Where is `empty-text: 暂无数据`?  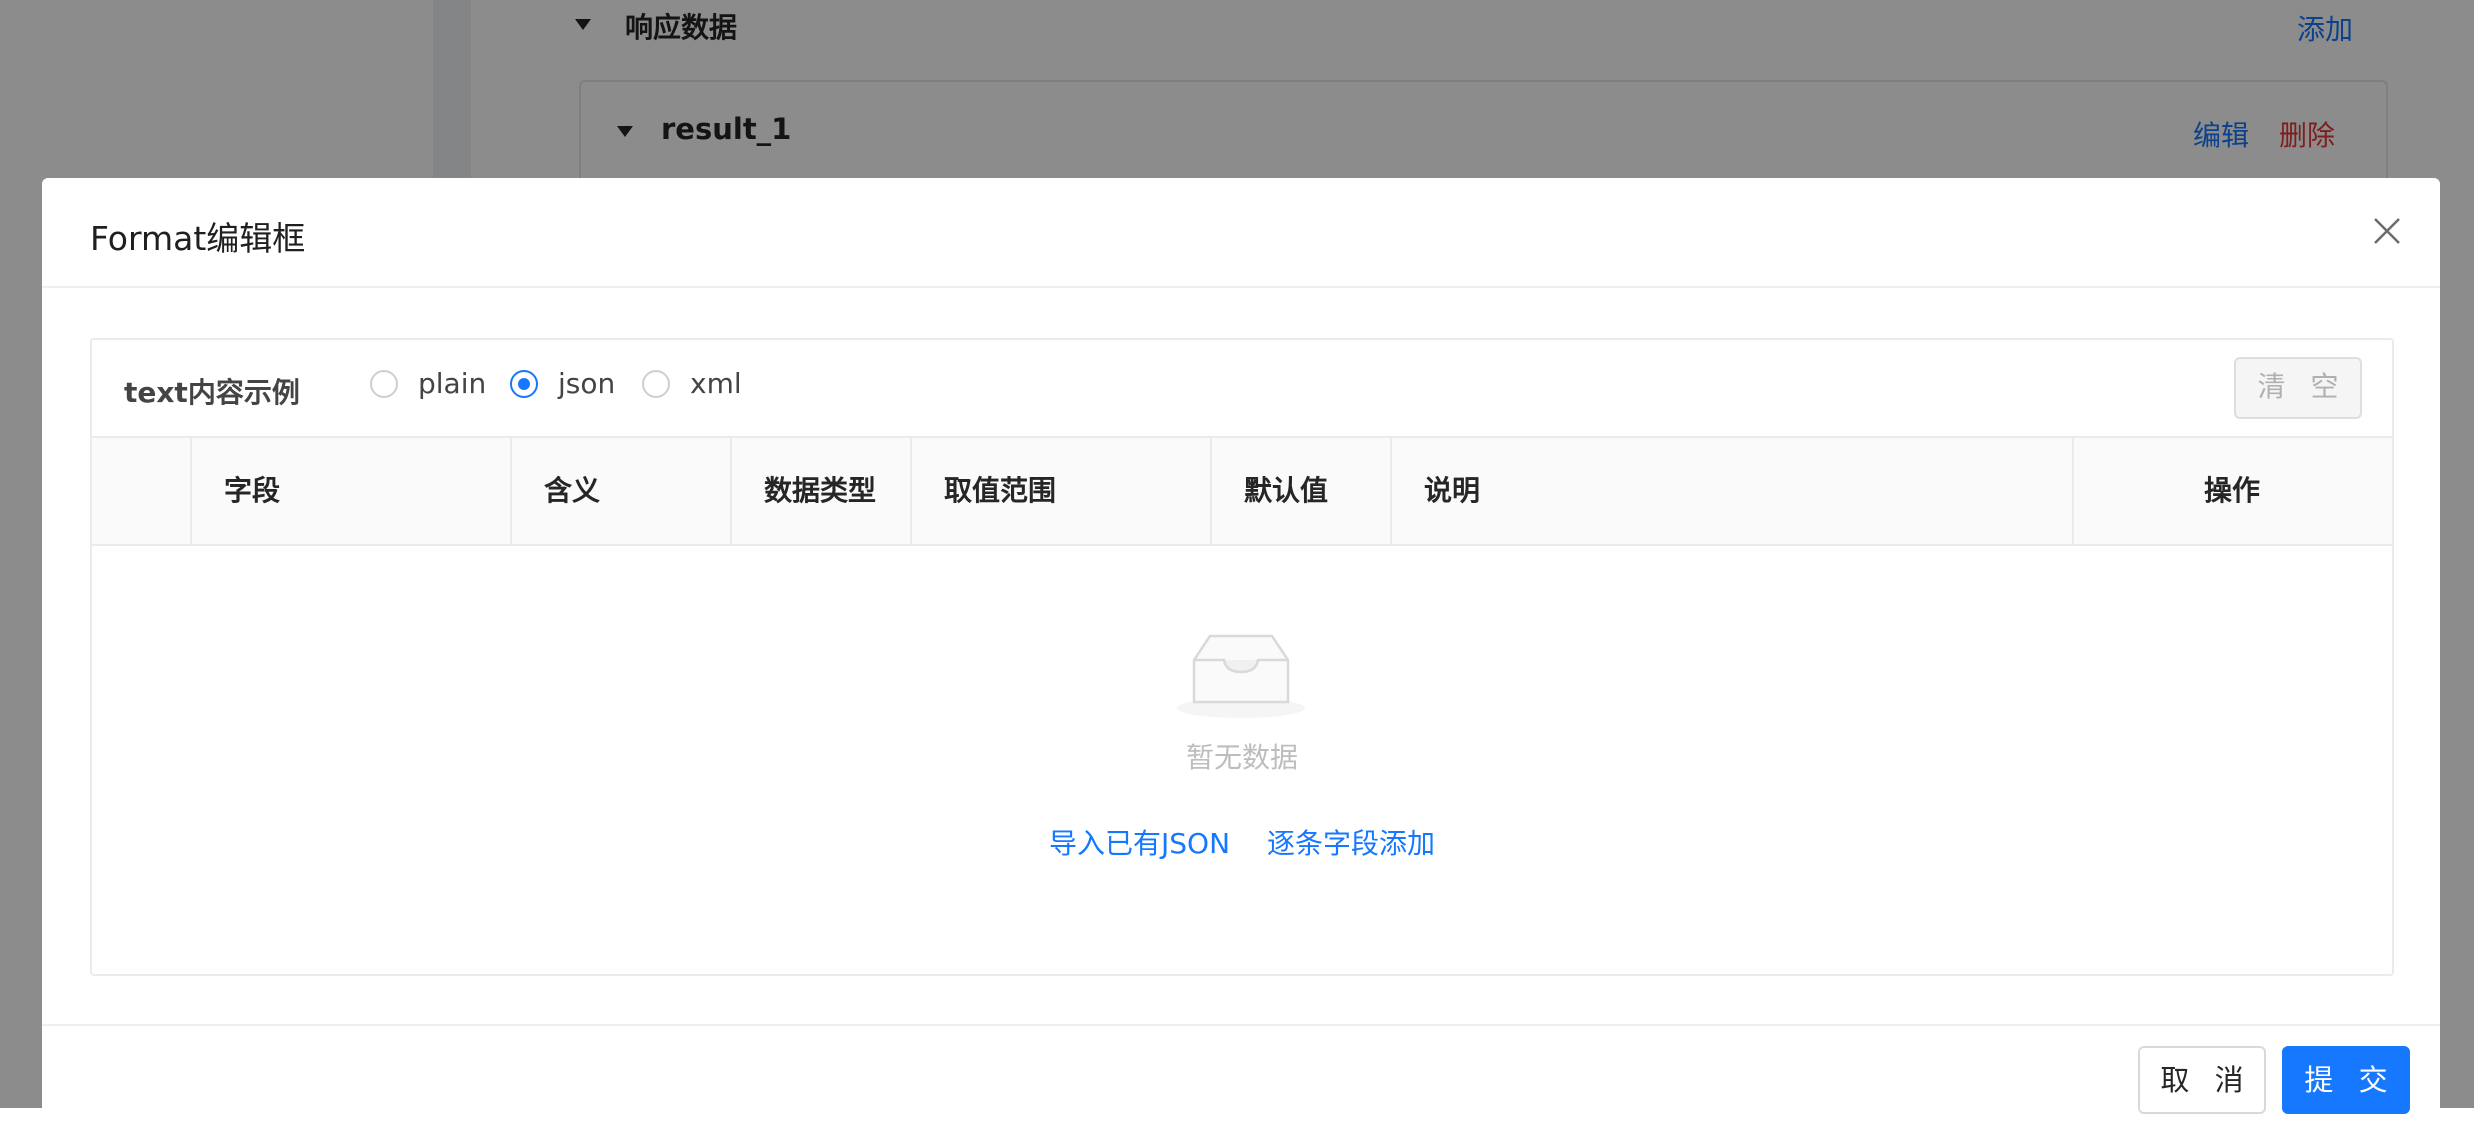
empty-text: 暂无数据 is located at coordinates (1241, 757).